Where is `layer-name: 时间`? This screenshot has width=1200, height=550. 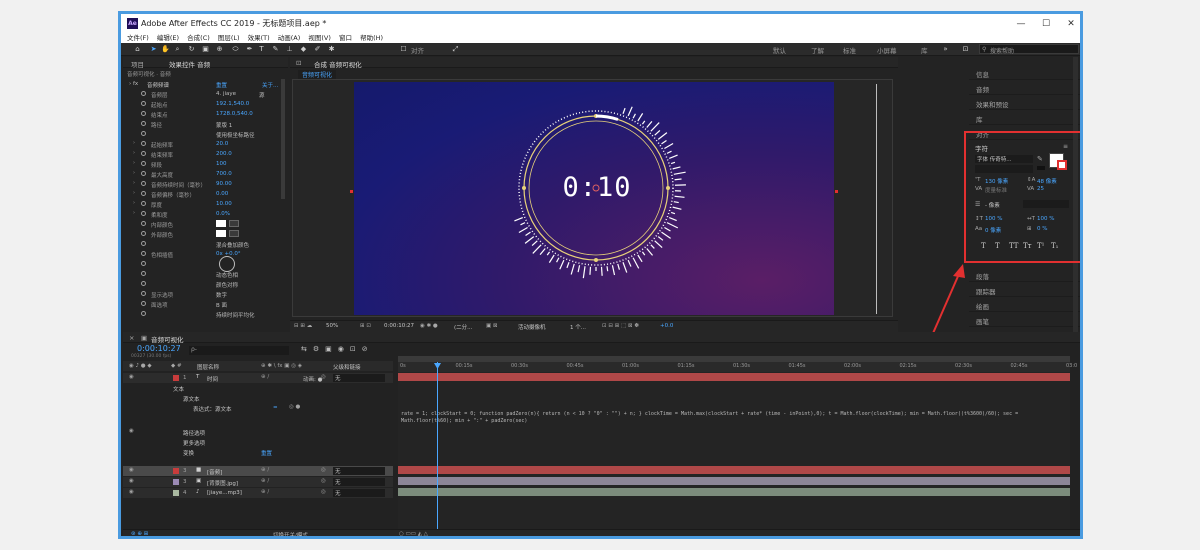 layer-name: 时间 is located at coordinates (212, 379).